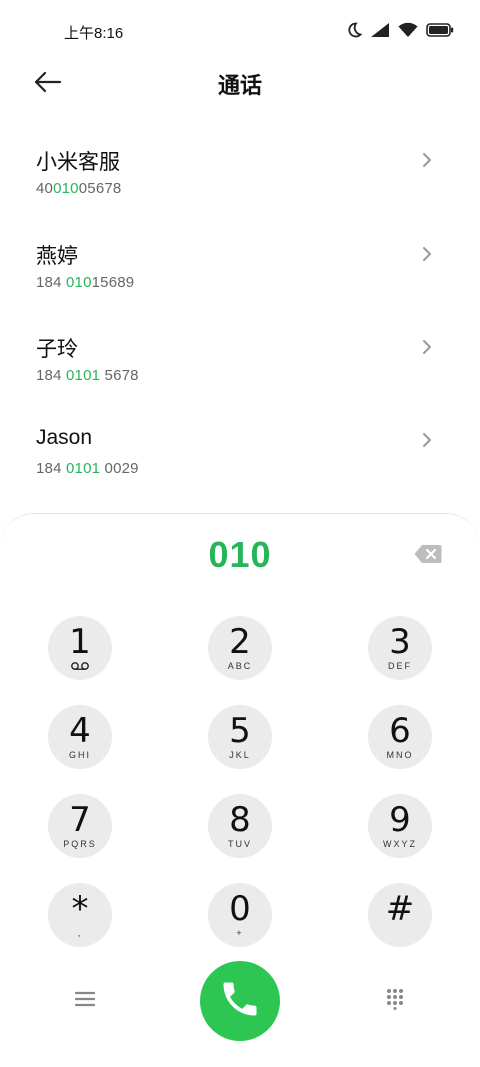 The height and width of the screenshot is (1067, 480). I want to click on key-7: 7 PQRS, so click(80, 826).